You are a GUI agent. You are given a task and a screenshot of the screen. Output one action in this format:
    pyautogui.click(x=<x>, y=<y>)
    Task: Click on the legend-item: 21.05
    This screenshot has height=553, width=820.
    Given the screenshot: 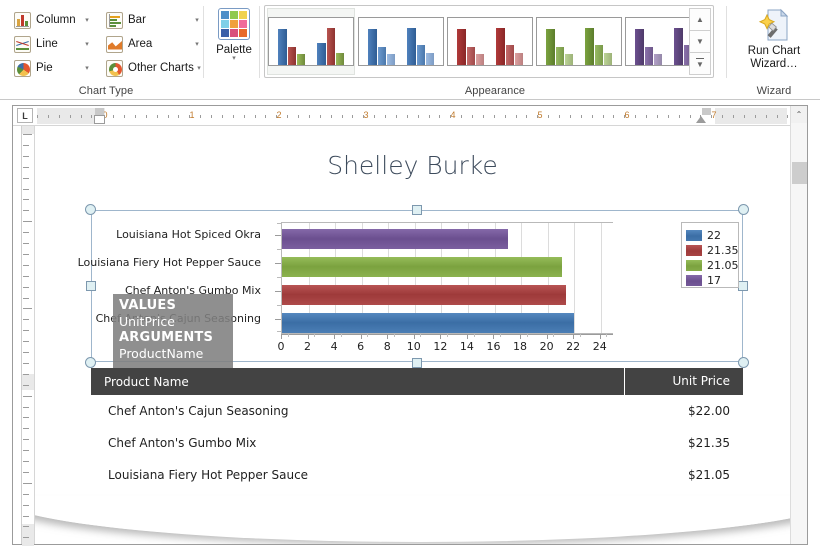 What is the action you would take?
    pyautogui.click(x=712, y=265)
    